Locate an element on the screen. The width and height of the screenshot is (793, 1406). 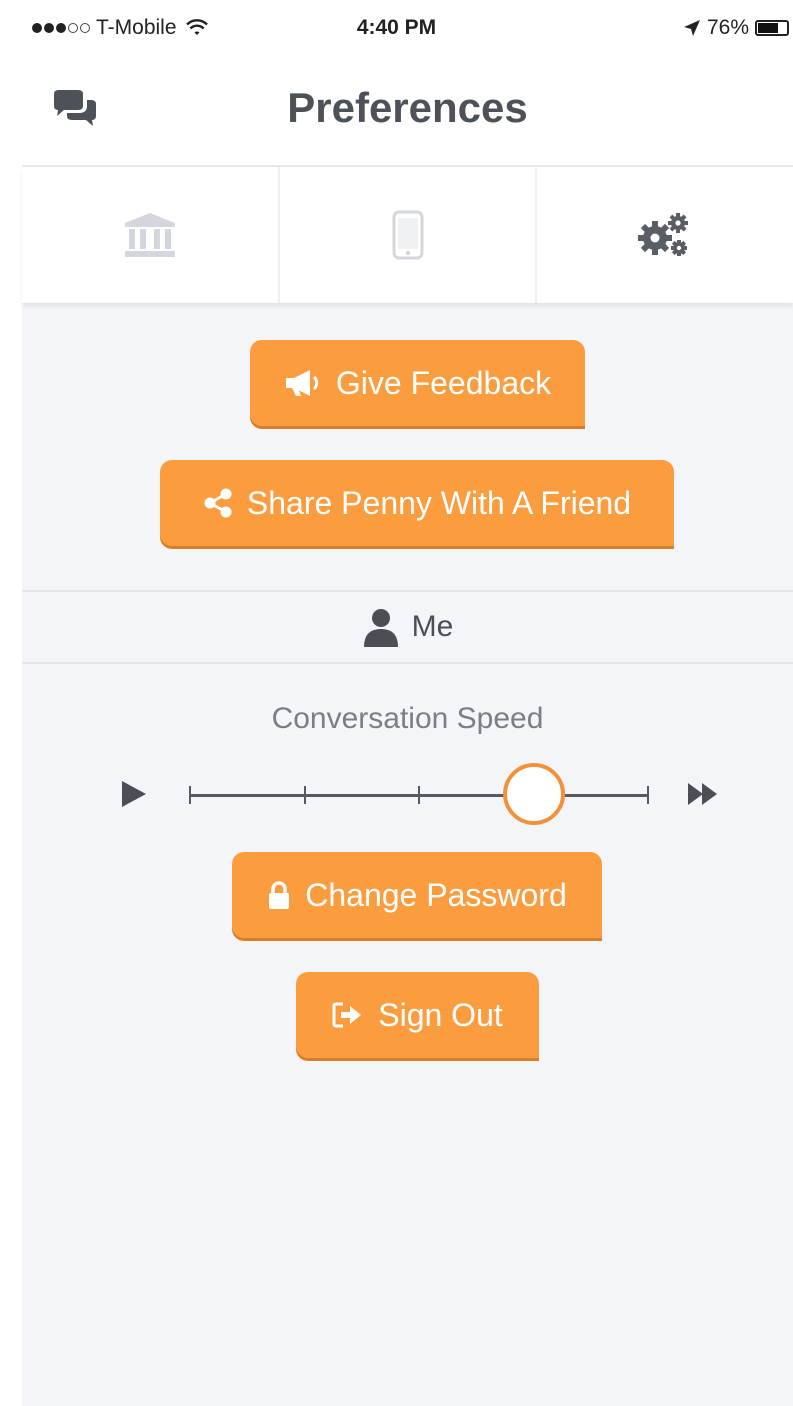
status-right: 76% is located at coordinates (736, 28).